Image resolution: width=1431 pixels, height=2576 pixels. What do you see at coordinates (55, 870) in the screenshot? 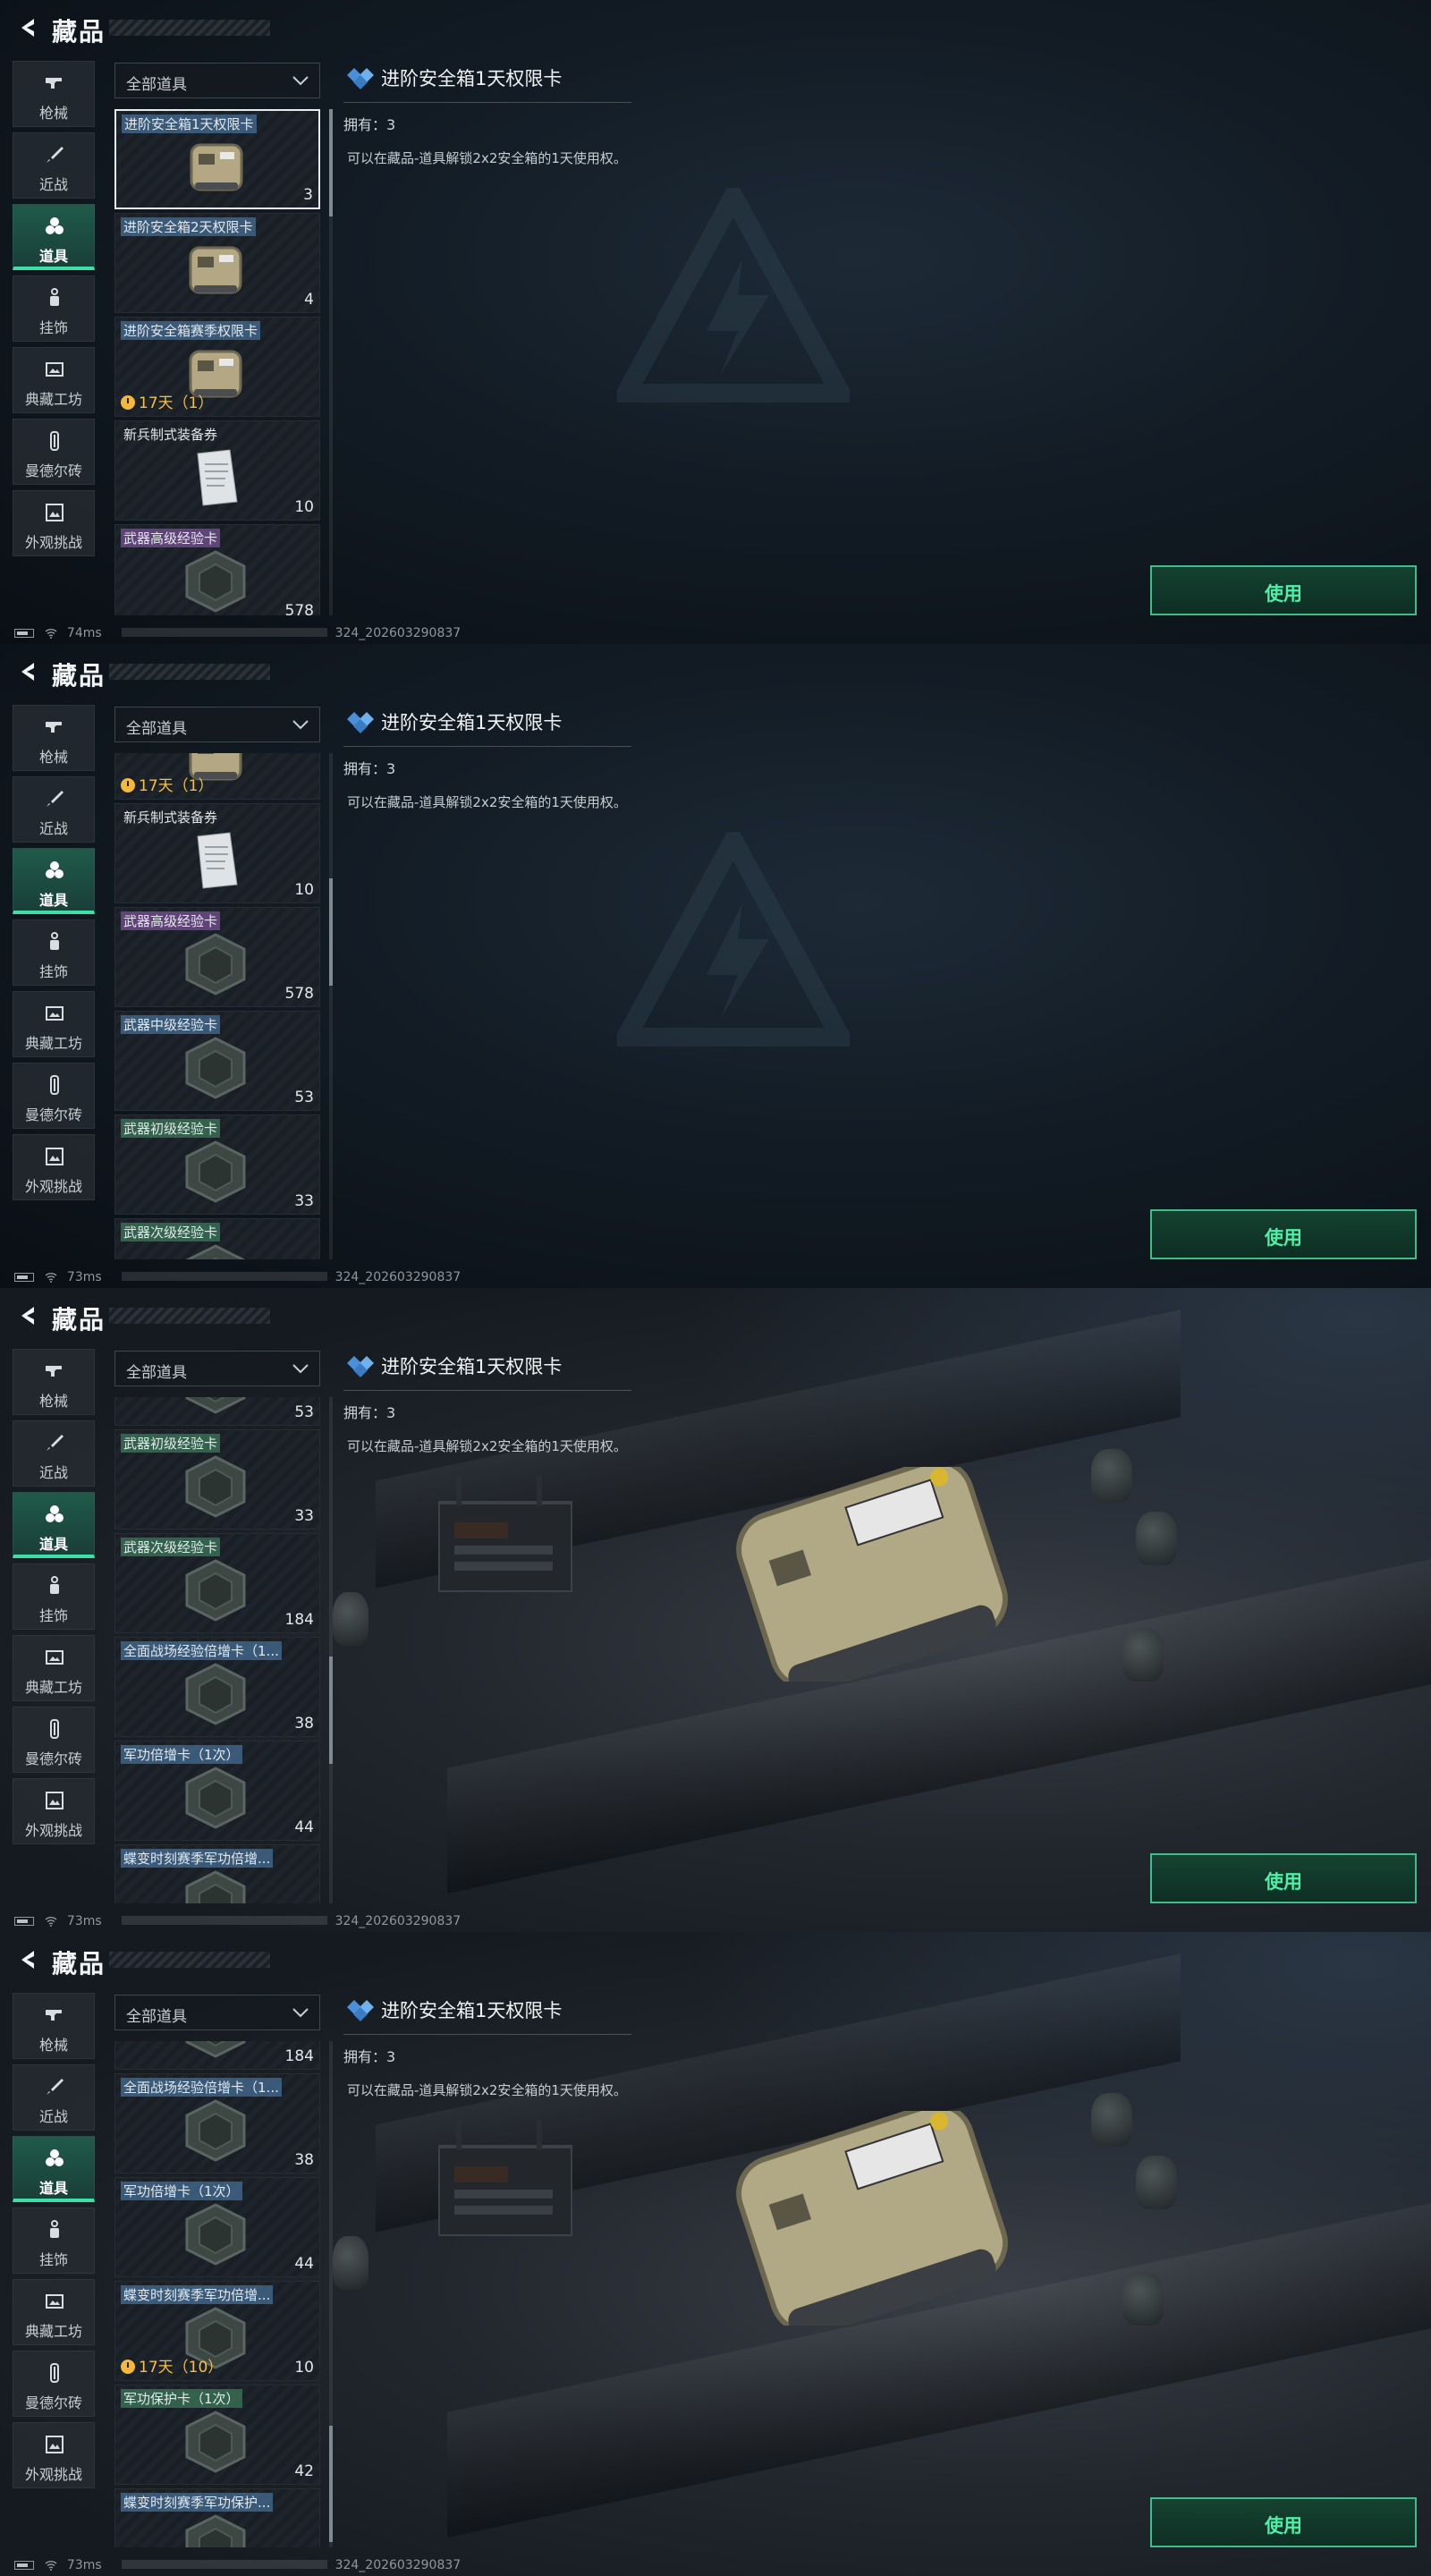
I see `items-icon` at bounding box center [55, 870].